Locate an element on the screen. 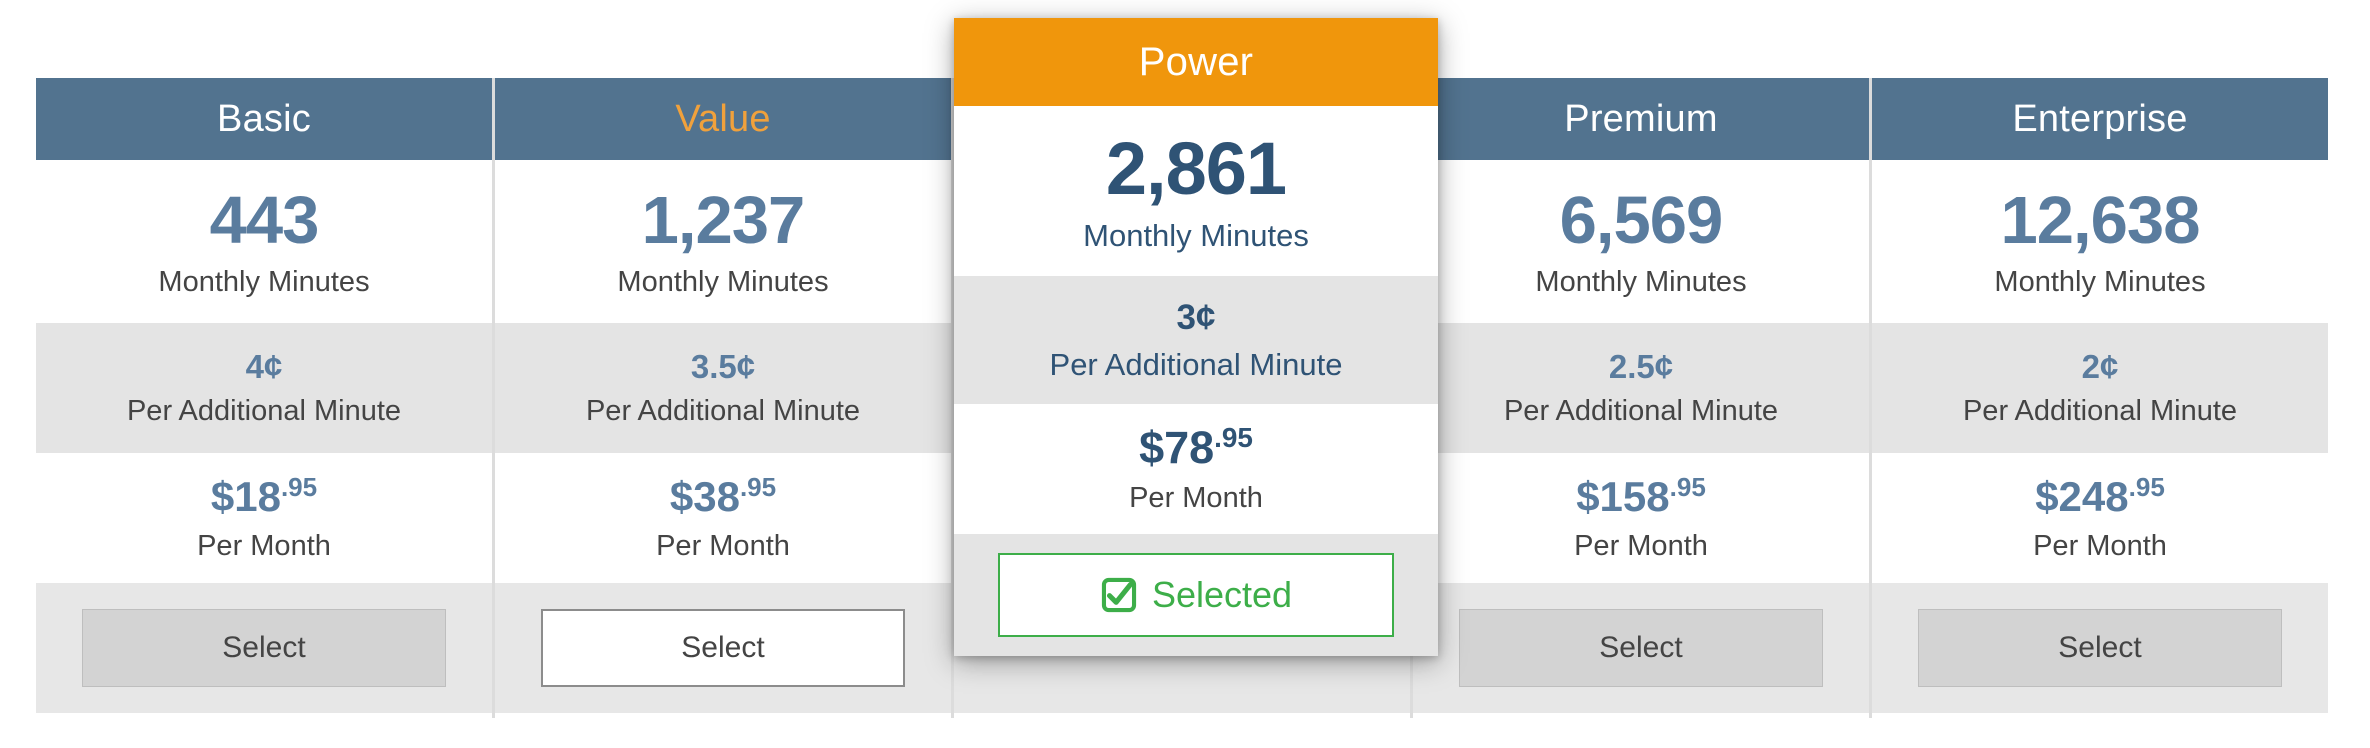 Image resolution: width=2370 pixels, height=748 pixels. checkbox-checked-icon is located at coordinates (1119, 595).